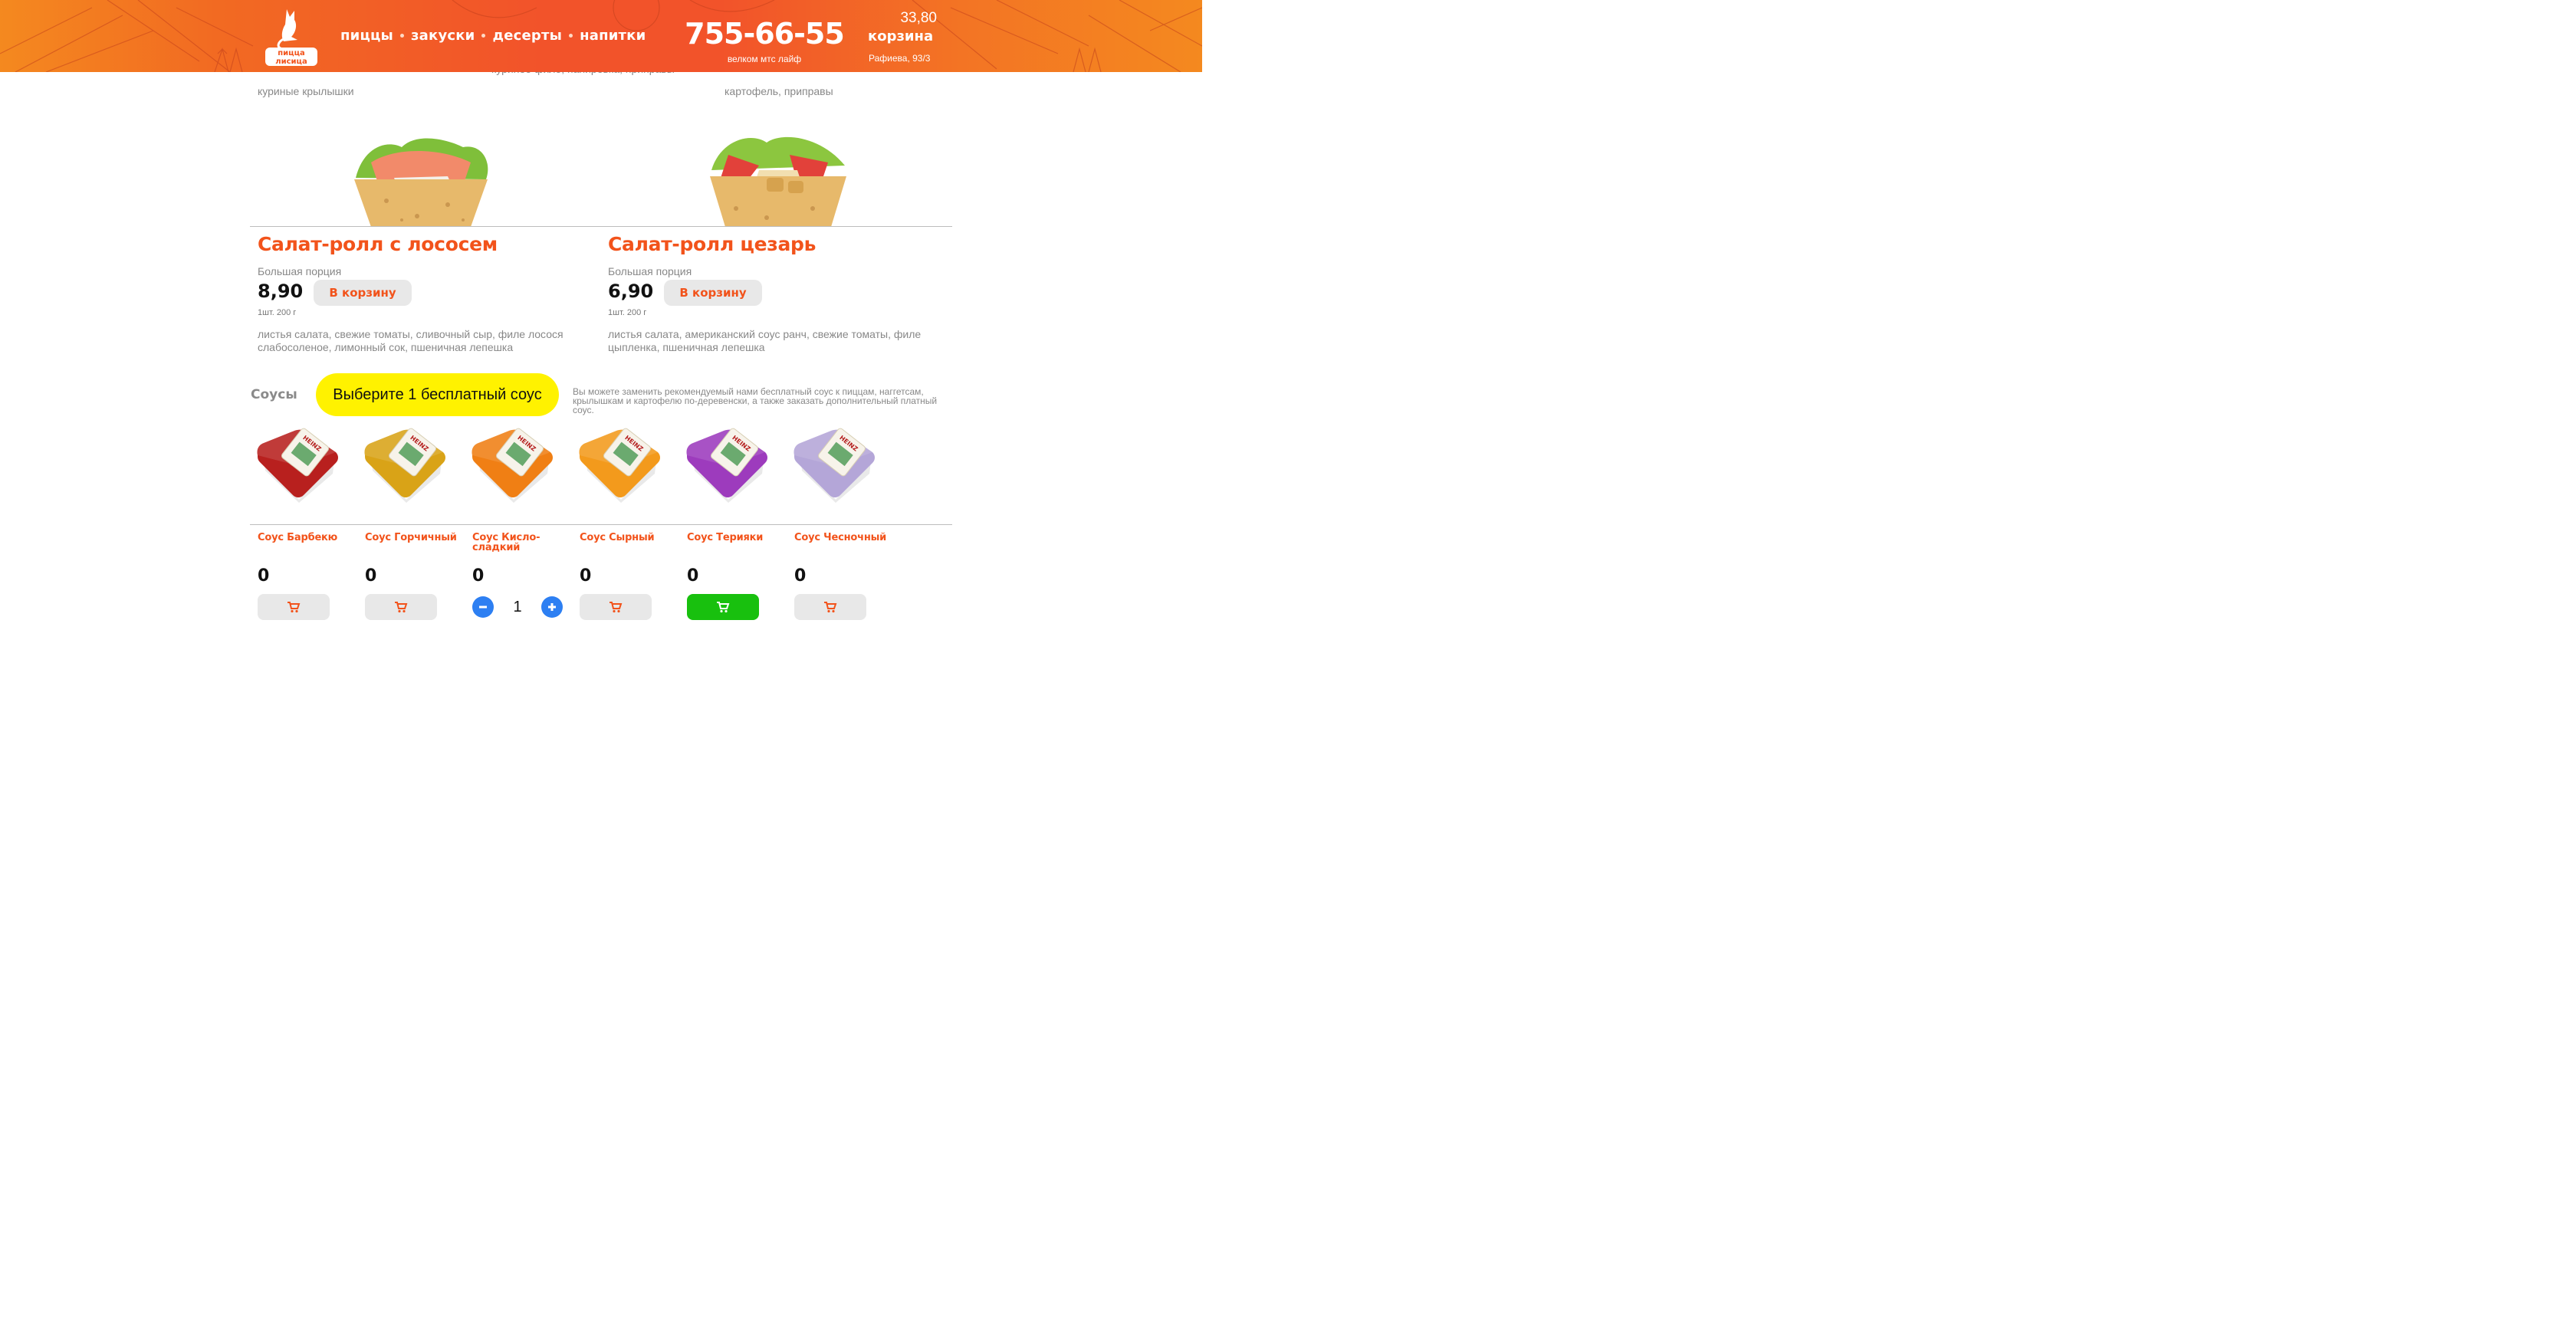 The image size is (2576, 1329). I want to click on main-nav: пиццы закуски десерты напитки, so click(493, 36).